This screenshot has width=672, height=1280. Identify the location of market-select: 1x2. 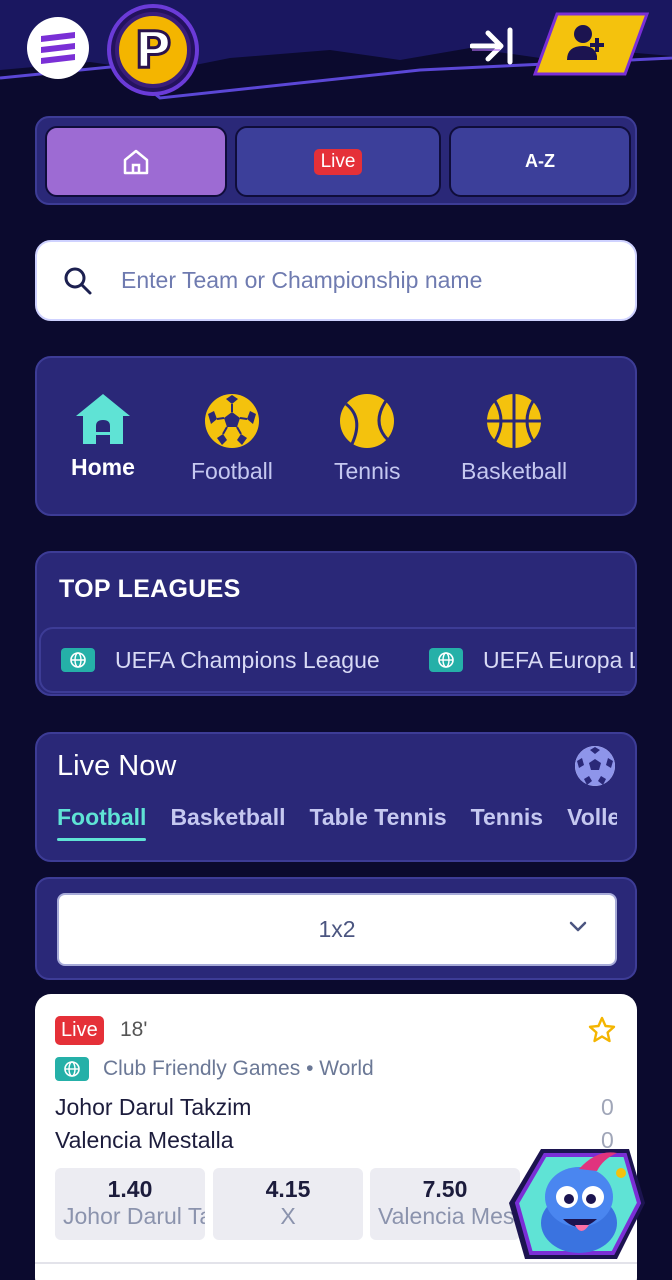
(337, 929).